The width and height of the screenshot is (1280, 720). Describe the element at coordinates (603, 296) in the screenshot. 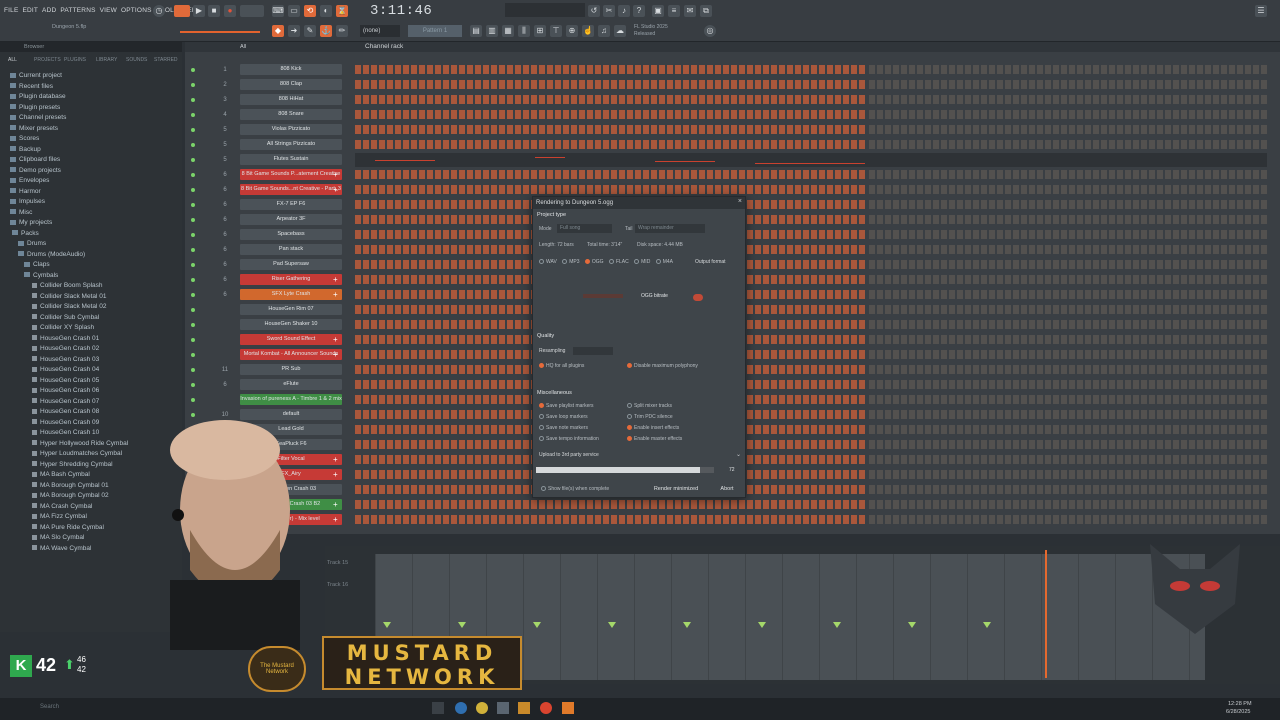

I see `mp3-bitrate-slider` at that location.